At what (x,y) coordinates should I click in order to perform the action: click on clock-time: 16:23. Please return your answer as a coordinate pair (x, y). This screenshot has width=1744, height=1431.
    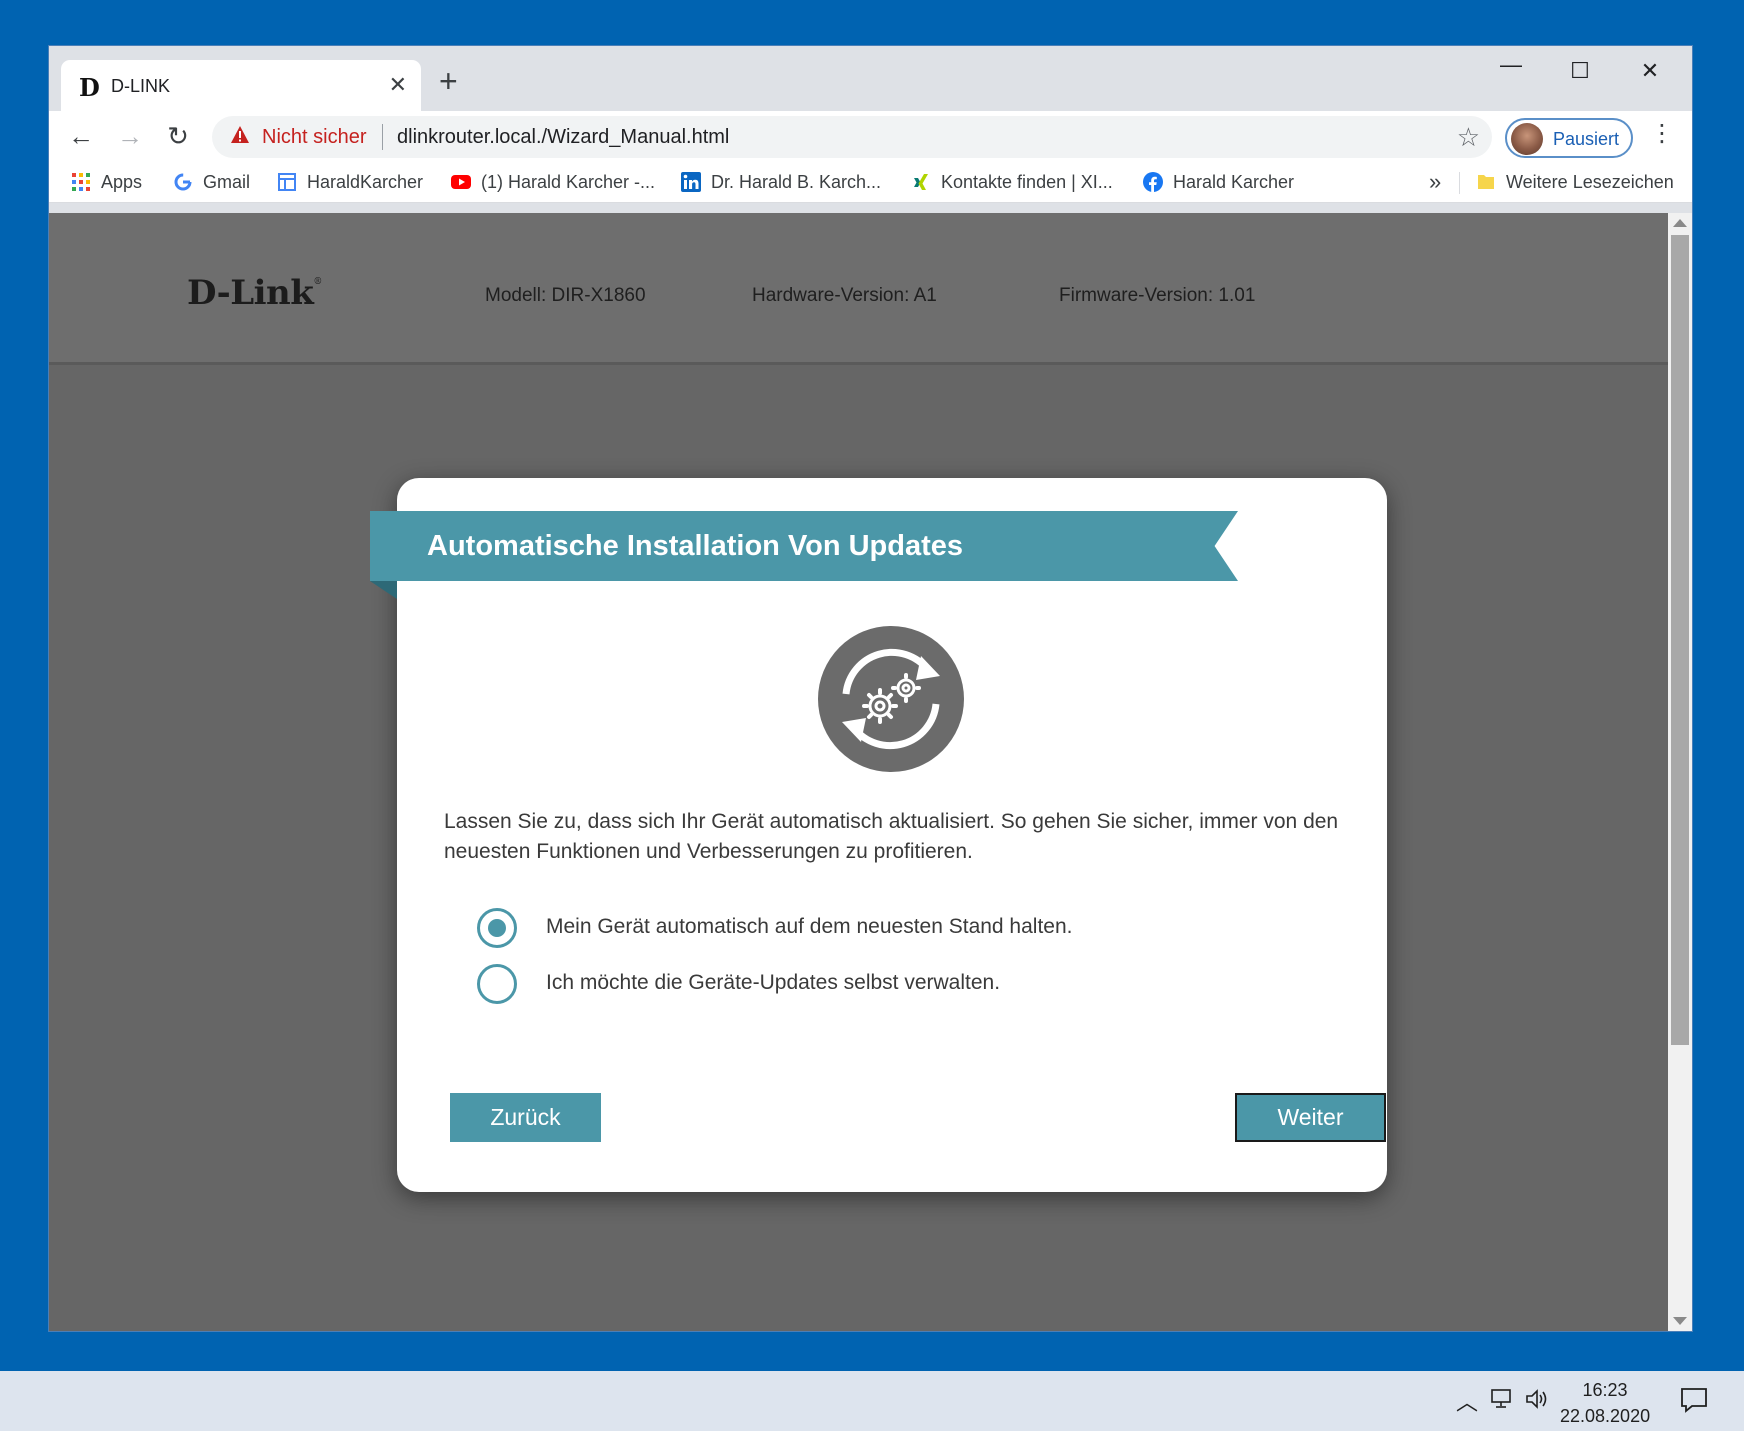
    Looking at the image, I should click on (1605, 1390).